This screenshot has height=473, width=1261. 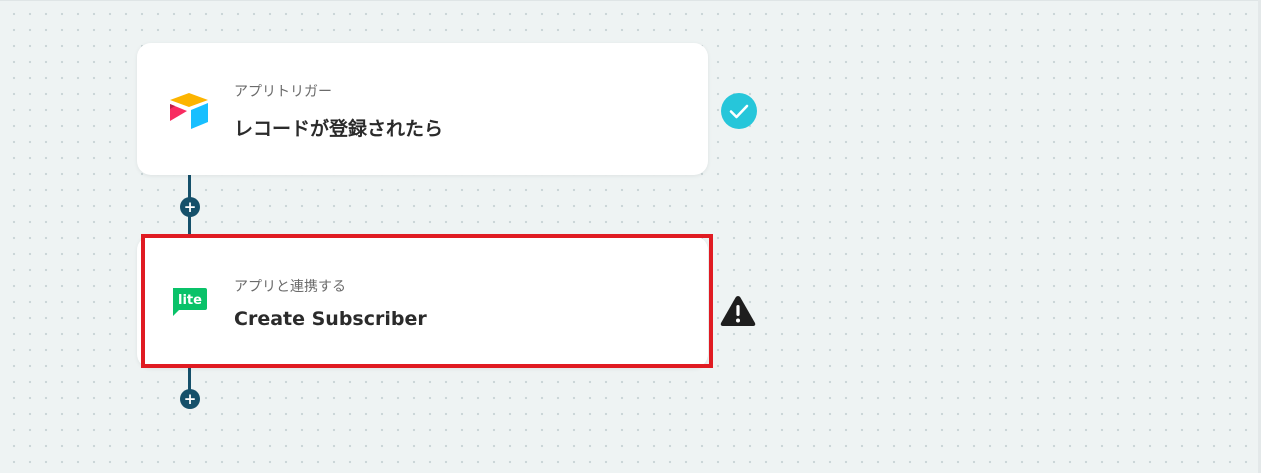 What do you see at coordinates (339, 129) in the screenshot?
I see `step-title: レコードが登録されたら` at bounding box center [339, 129].